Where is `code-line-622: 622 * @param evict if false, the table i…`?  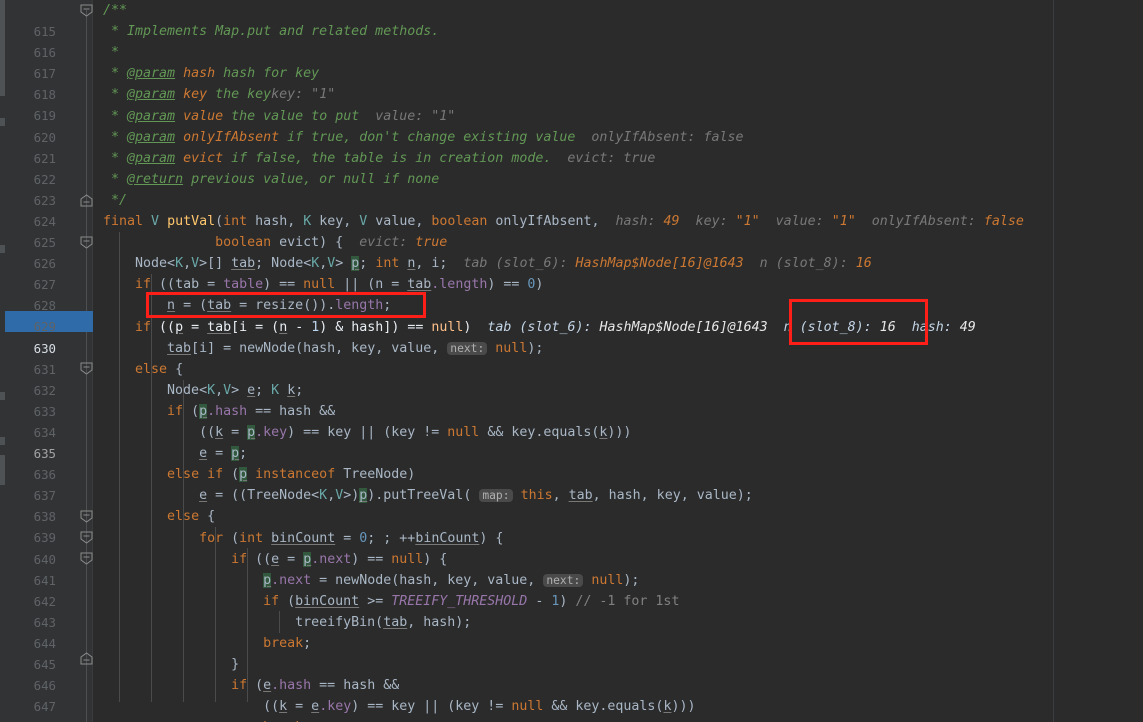
code-line-622: 622 * @param evict if false, the table i… is located at coordinates (571, 167).